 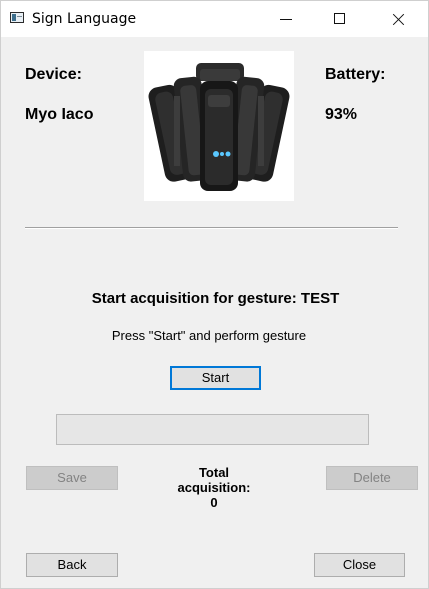 What do you see at coordinates (53, 74) in the screenshot?
I see `device-label: Device:` at bounding box center [53, 74].